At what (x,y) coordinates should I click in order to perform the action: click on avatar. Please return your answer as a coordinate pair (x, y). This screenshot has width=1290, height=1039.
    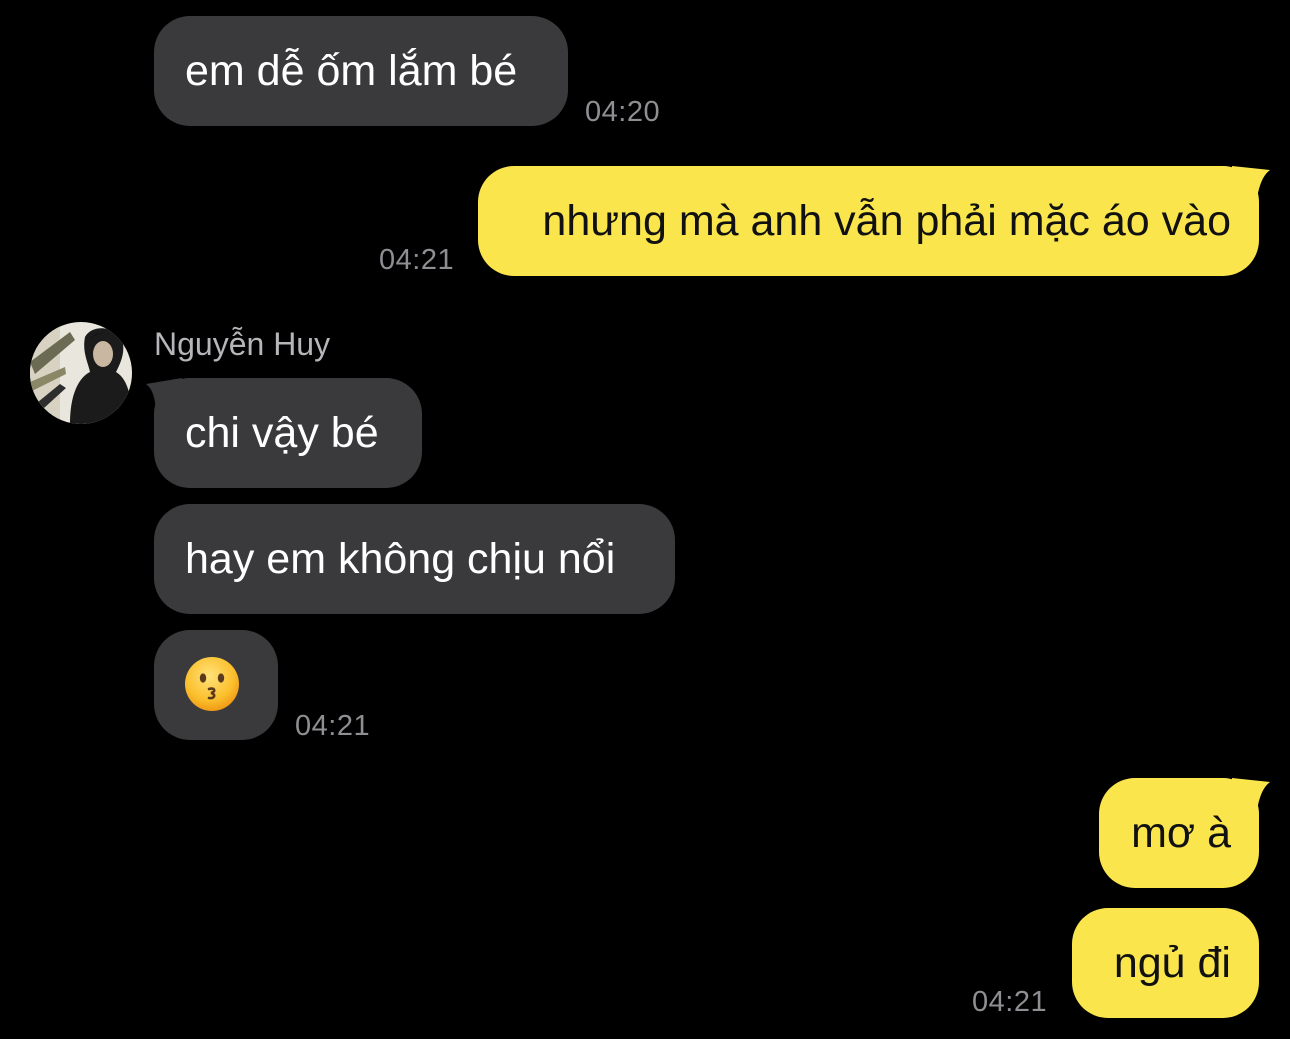
    Looking at the image, I should click on (81, 373).